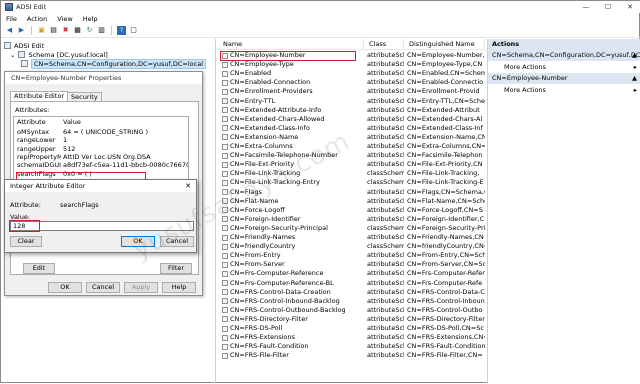  What do you see at coordinates (445, 282) in the screenshot?
I see `list-cell-dn: CN=Frs-Computer-Refe` at bounding box center [445, 282].